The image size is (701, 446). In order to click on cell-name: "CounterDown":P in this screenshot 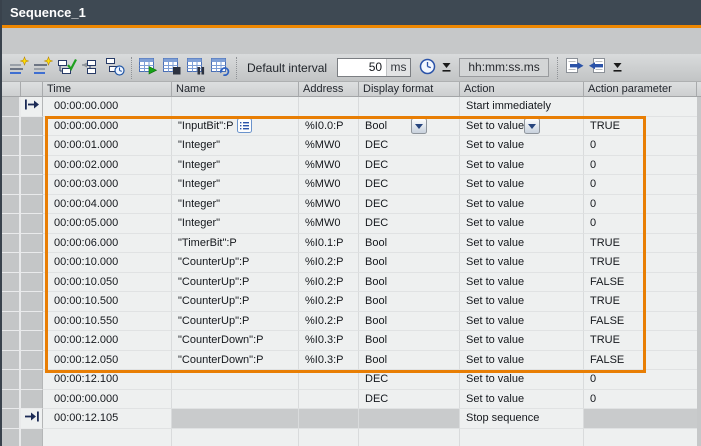, I will do `click(235, 360)`.